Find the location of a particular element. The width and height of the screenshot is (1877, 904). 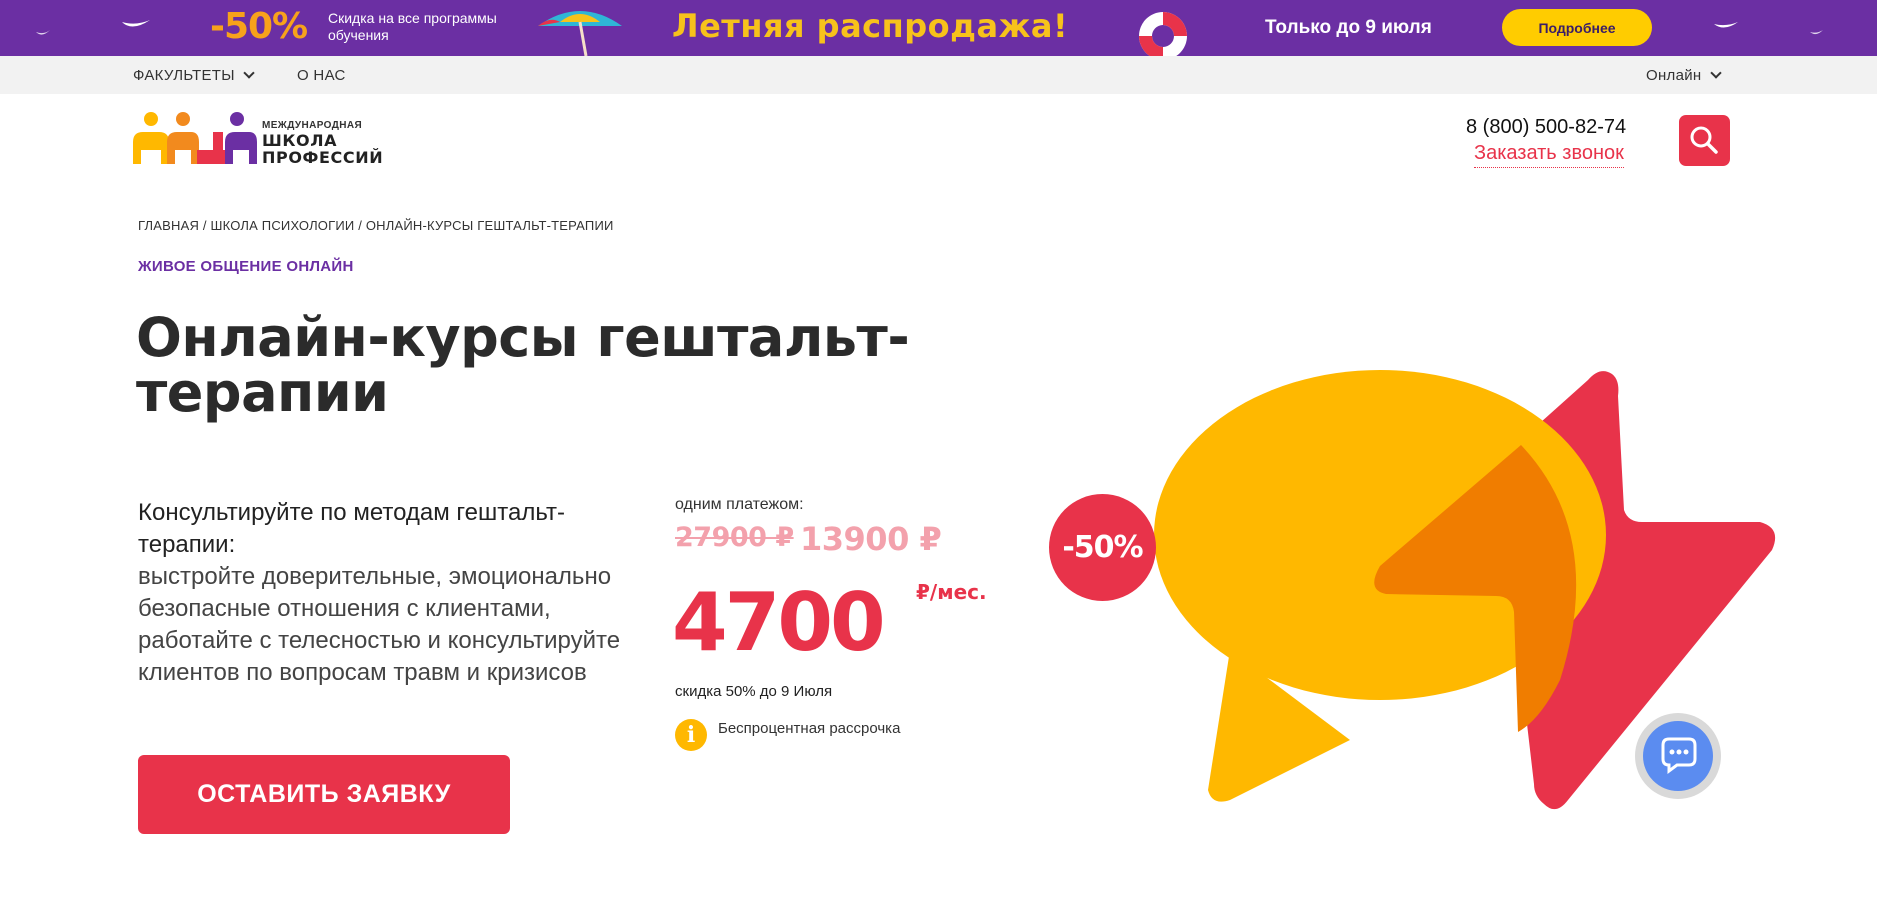

phone-number: 8 (800) 500-82-74 is located at coordinates (1546, 127).